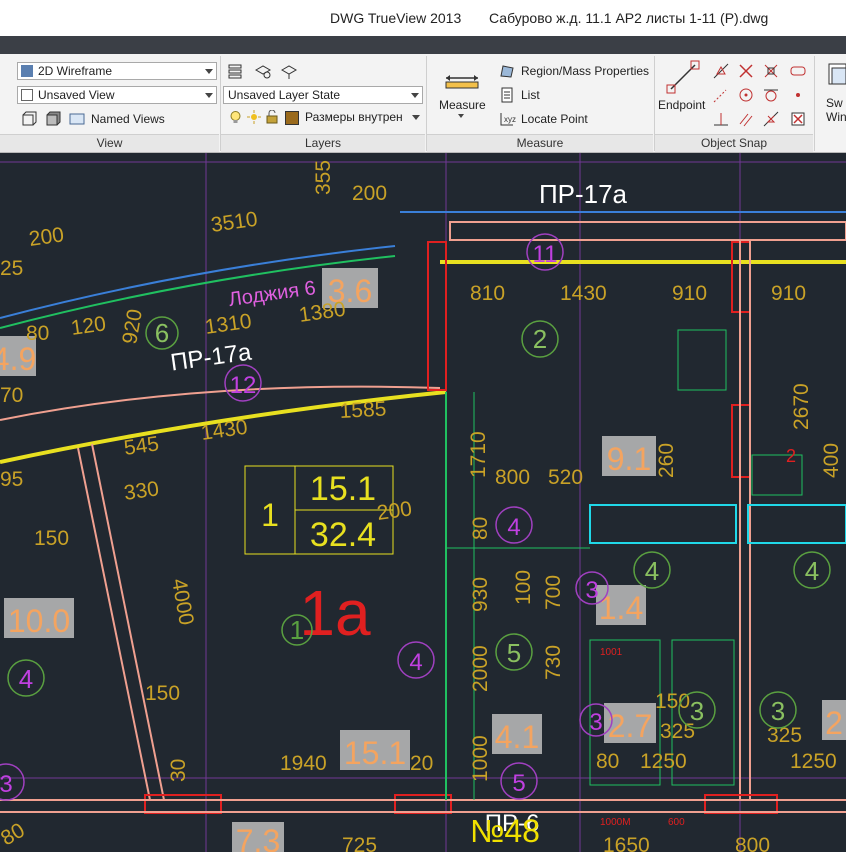 This screenshot has height=852, width=846. I want to click on visual-style-value: 2D Wireframe, so click(75, 71).